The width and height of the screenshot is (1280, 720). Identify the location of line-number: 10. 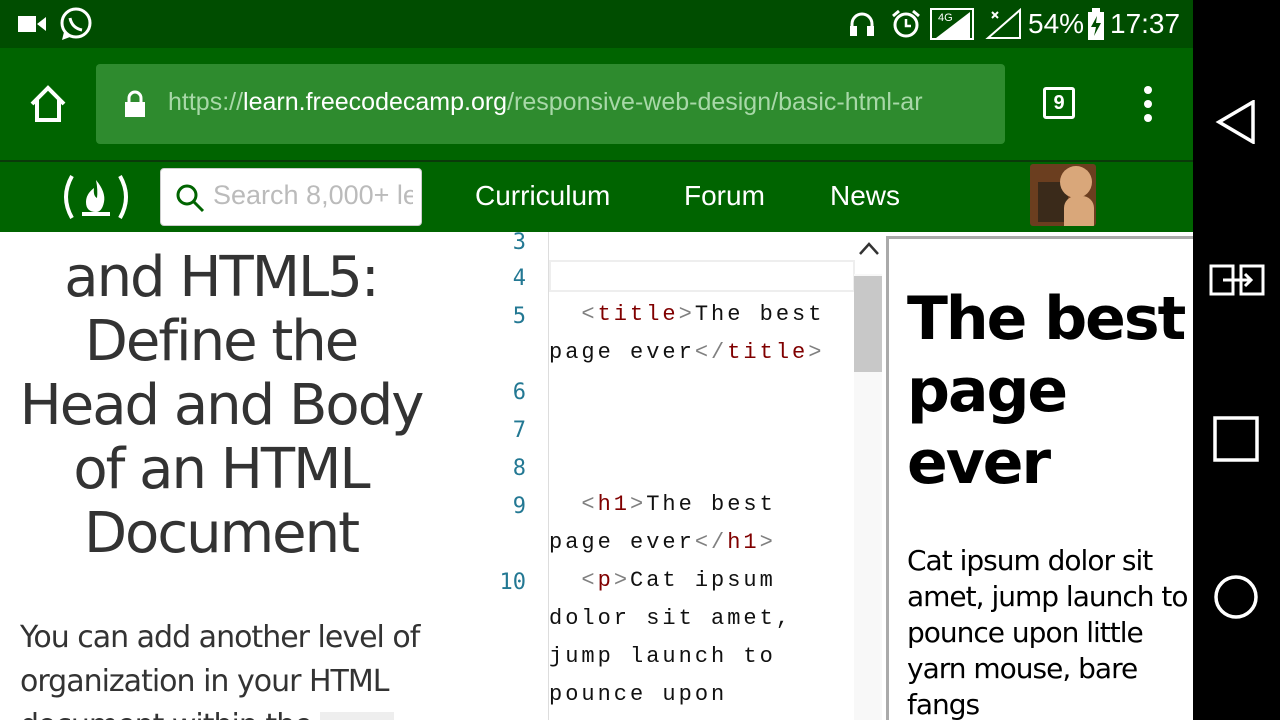
(513, 582).